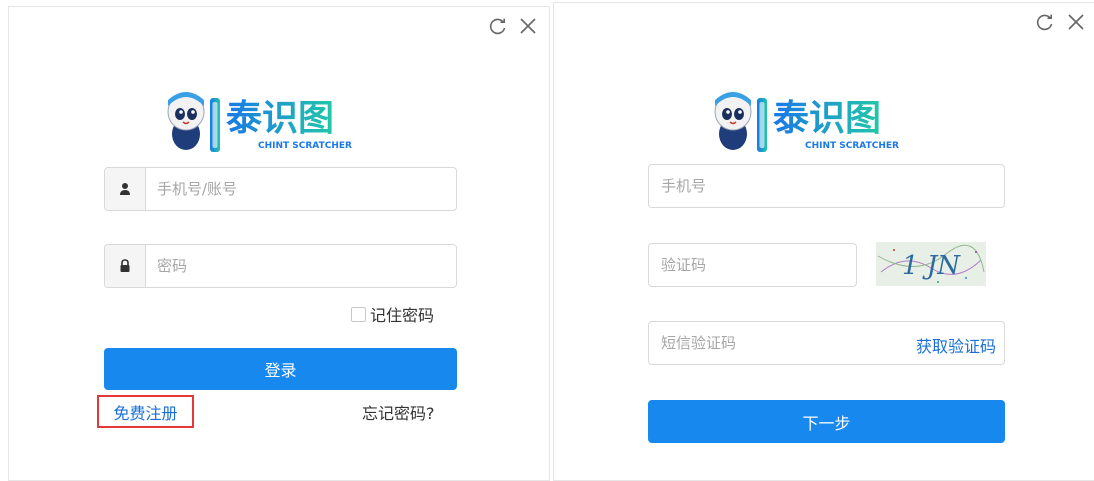 This screenshot has width=1094, height=481. I want to click on sms-field: 获取验证码, so click(826, 343).